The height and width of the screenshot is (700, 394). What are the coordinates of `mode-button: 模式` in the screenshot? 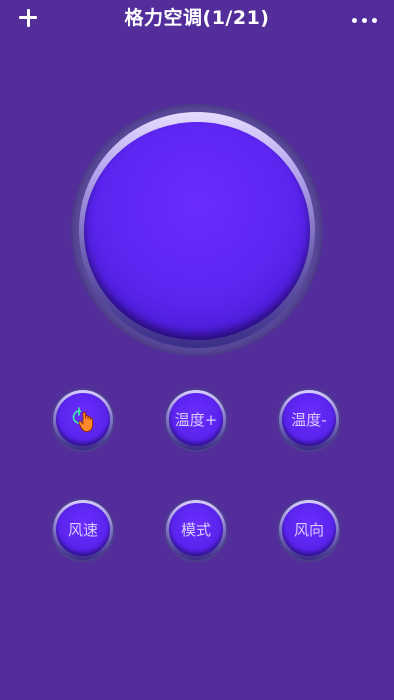 It's located at (196, 530).